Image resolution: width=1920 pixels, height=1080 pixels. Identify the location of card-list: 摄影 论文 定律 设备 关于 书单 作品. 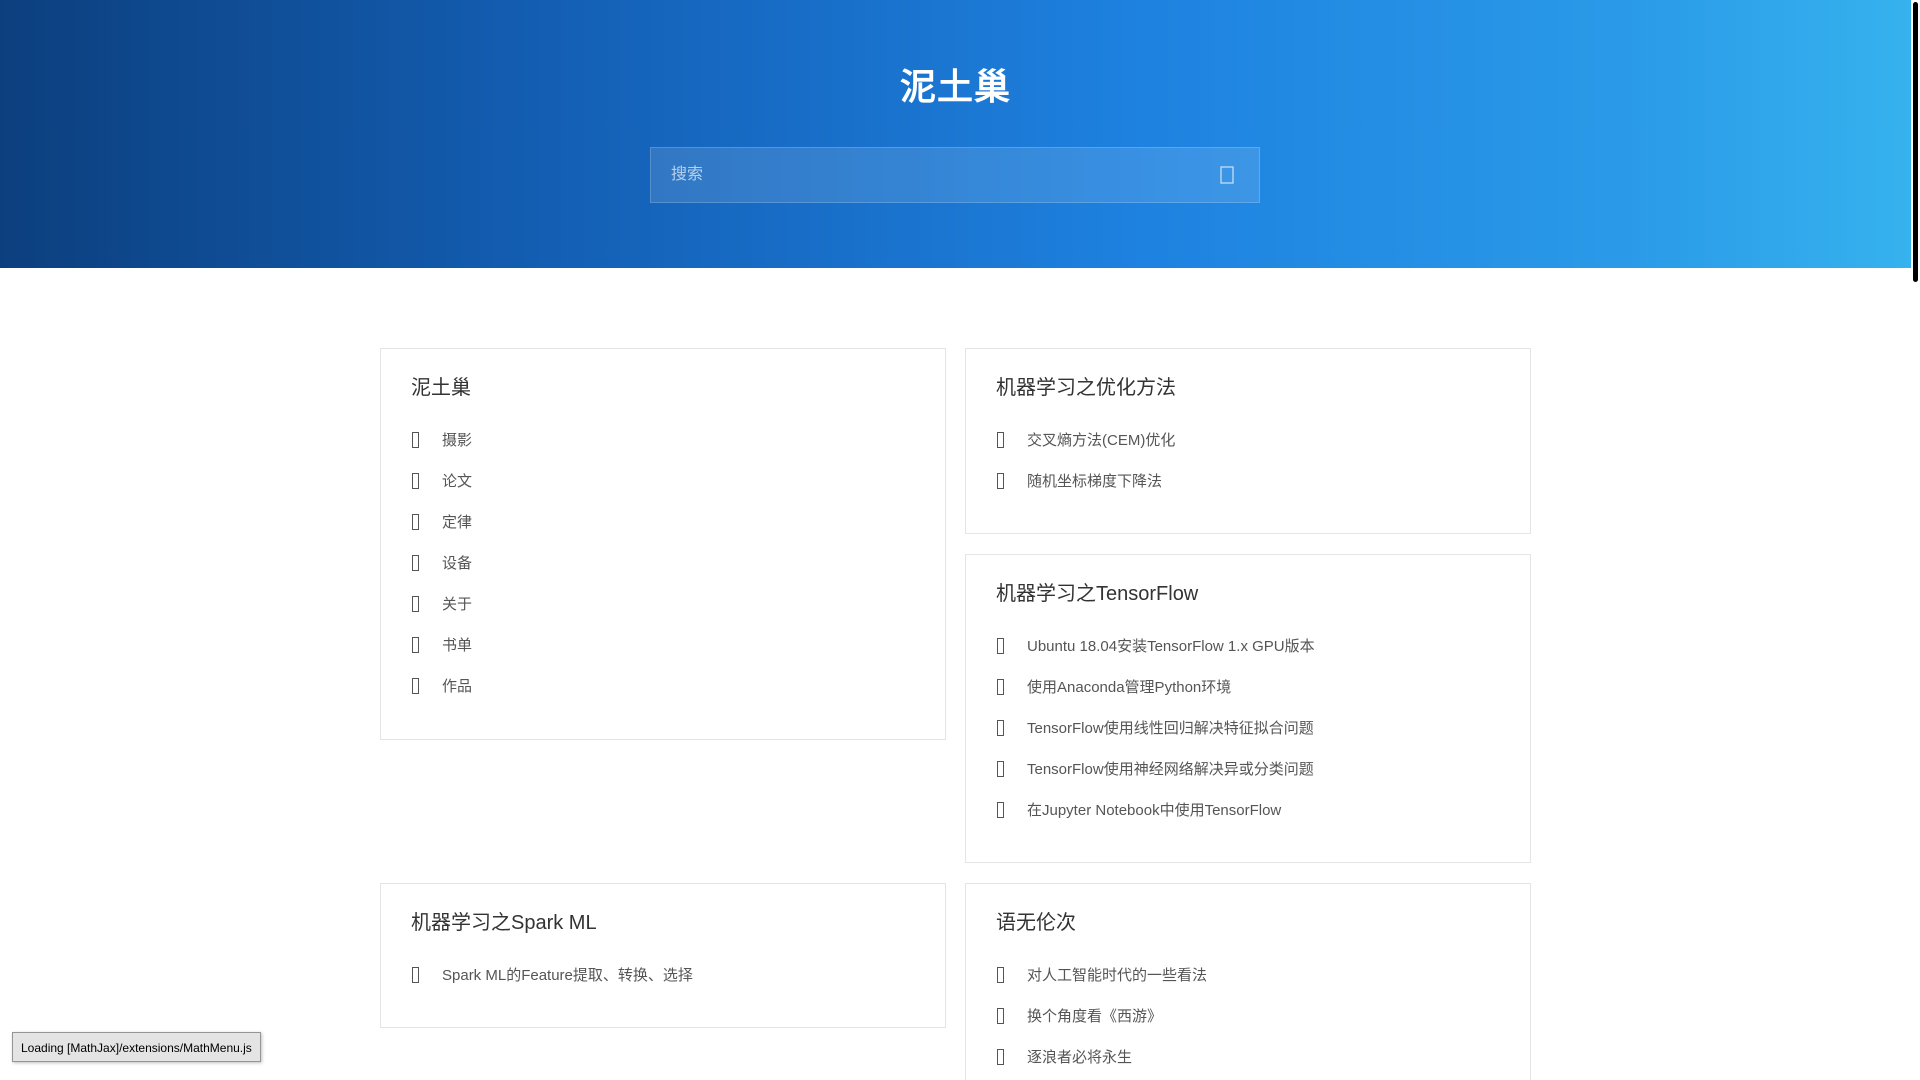
(441, 562).